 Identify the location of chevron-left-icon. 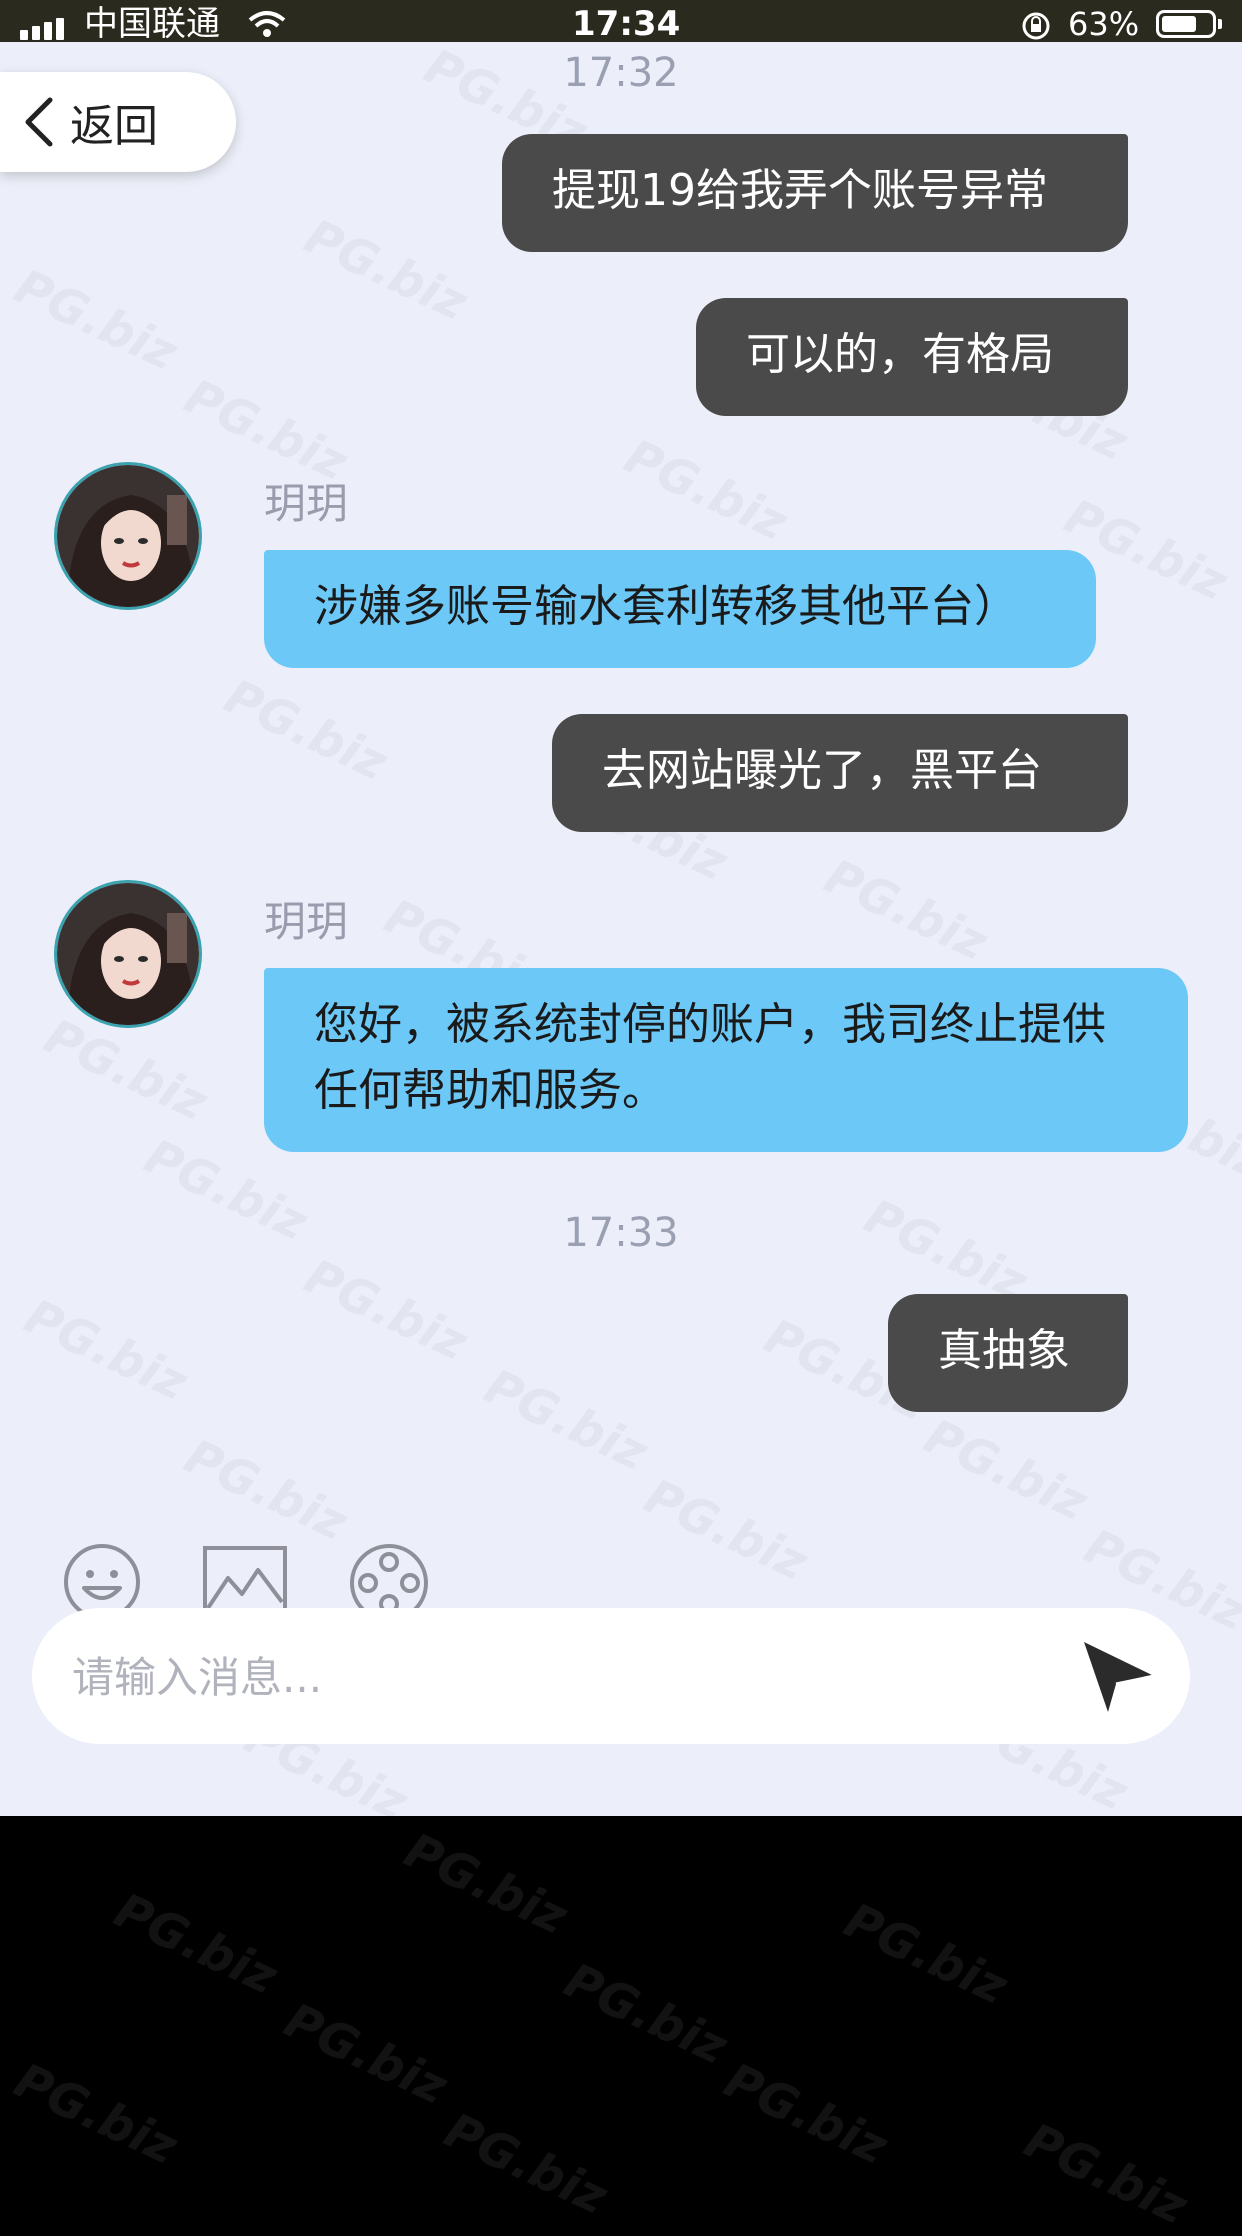
(39, 122).